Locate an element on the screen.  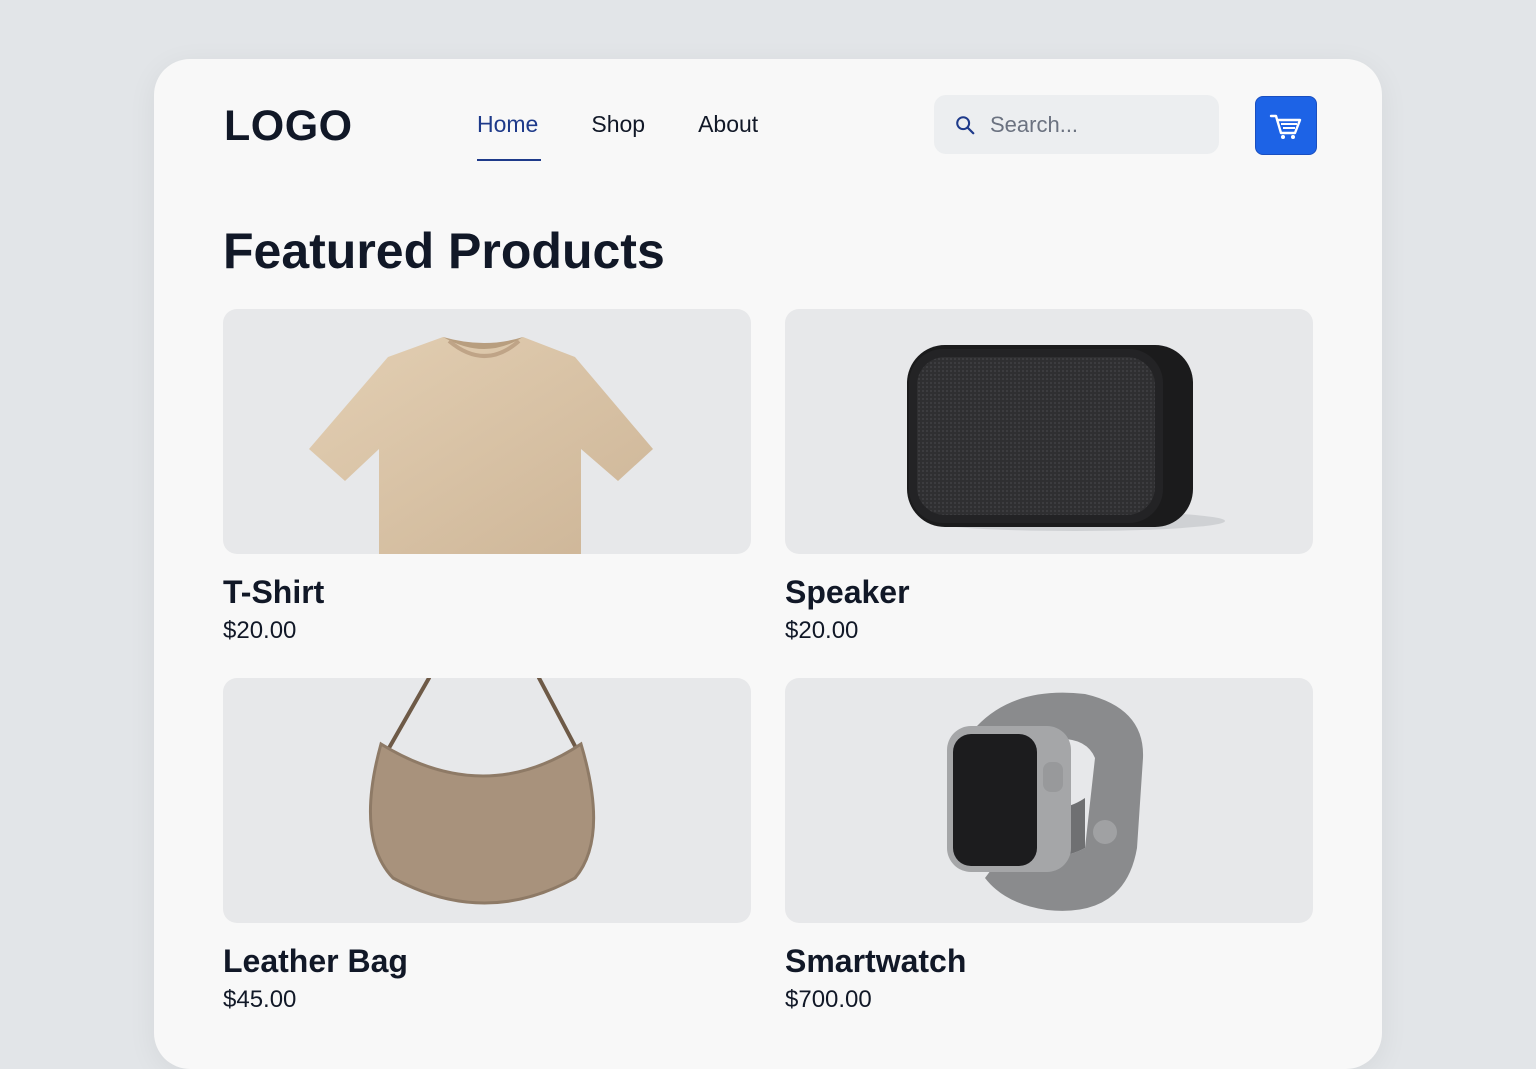
shopping-cart-icon is located at coordinates (1285, 126).